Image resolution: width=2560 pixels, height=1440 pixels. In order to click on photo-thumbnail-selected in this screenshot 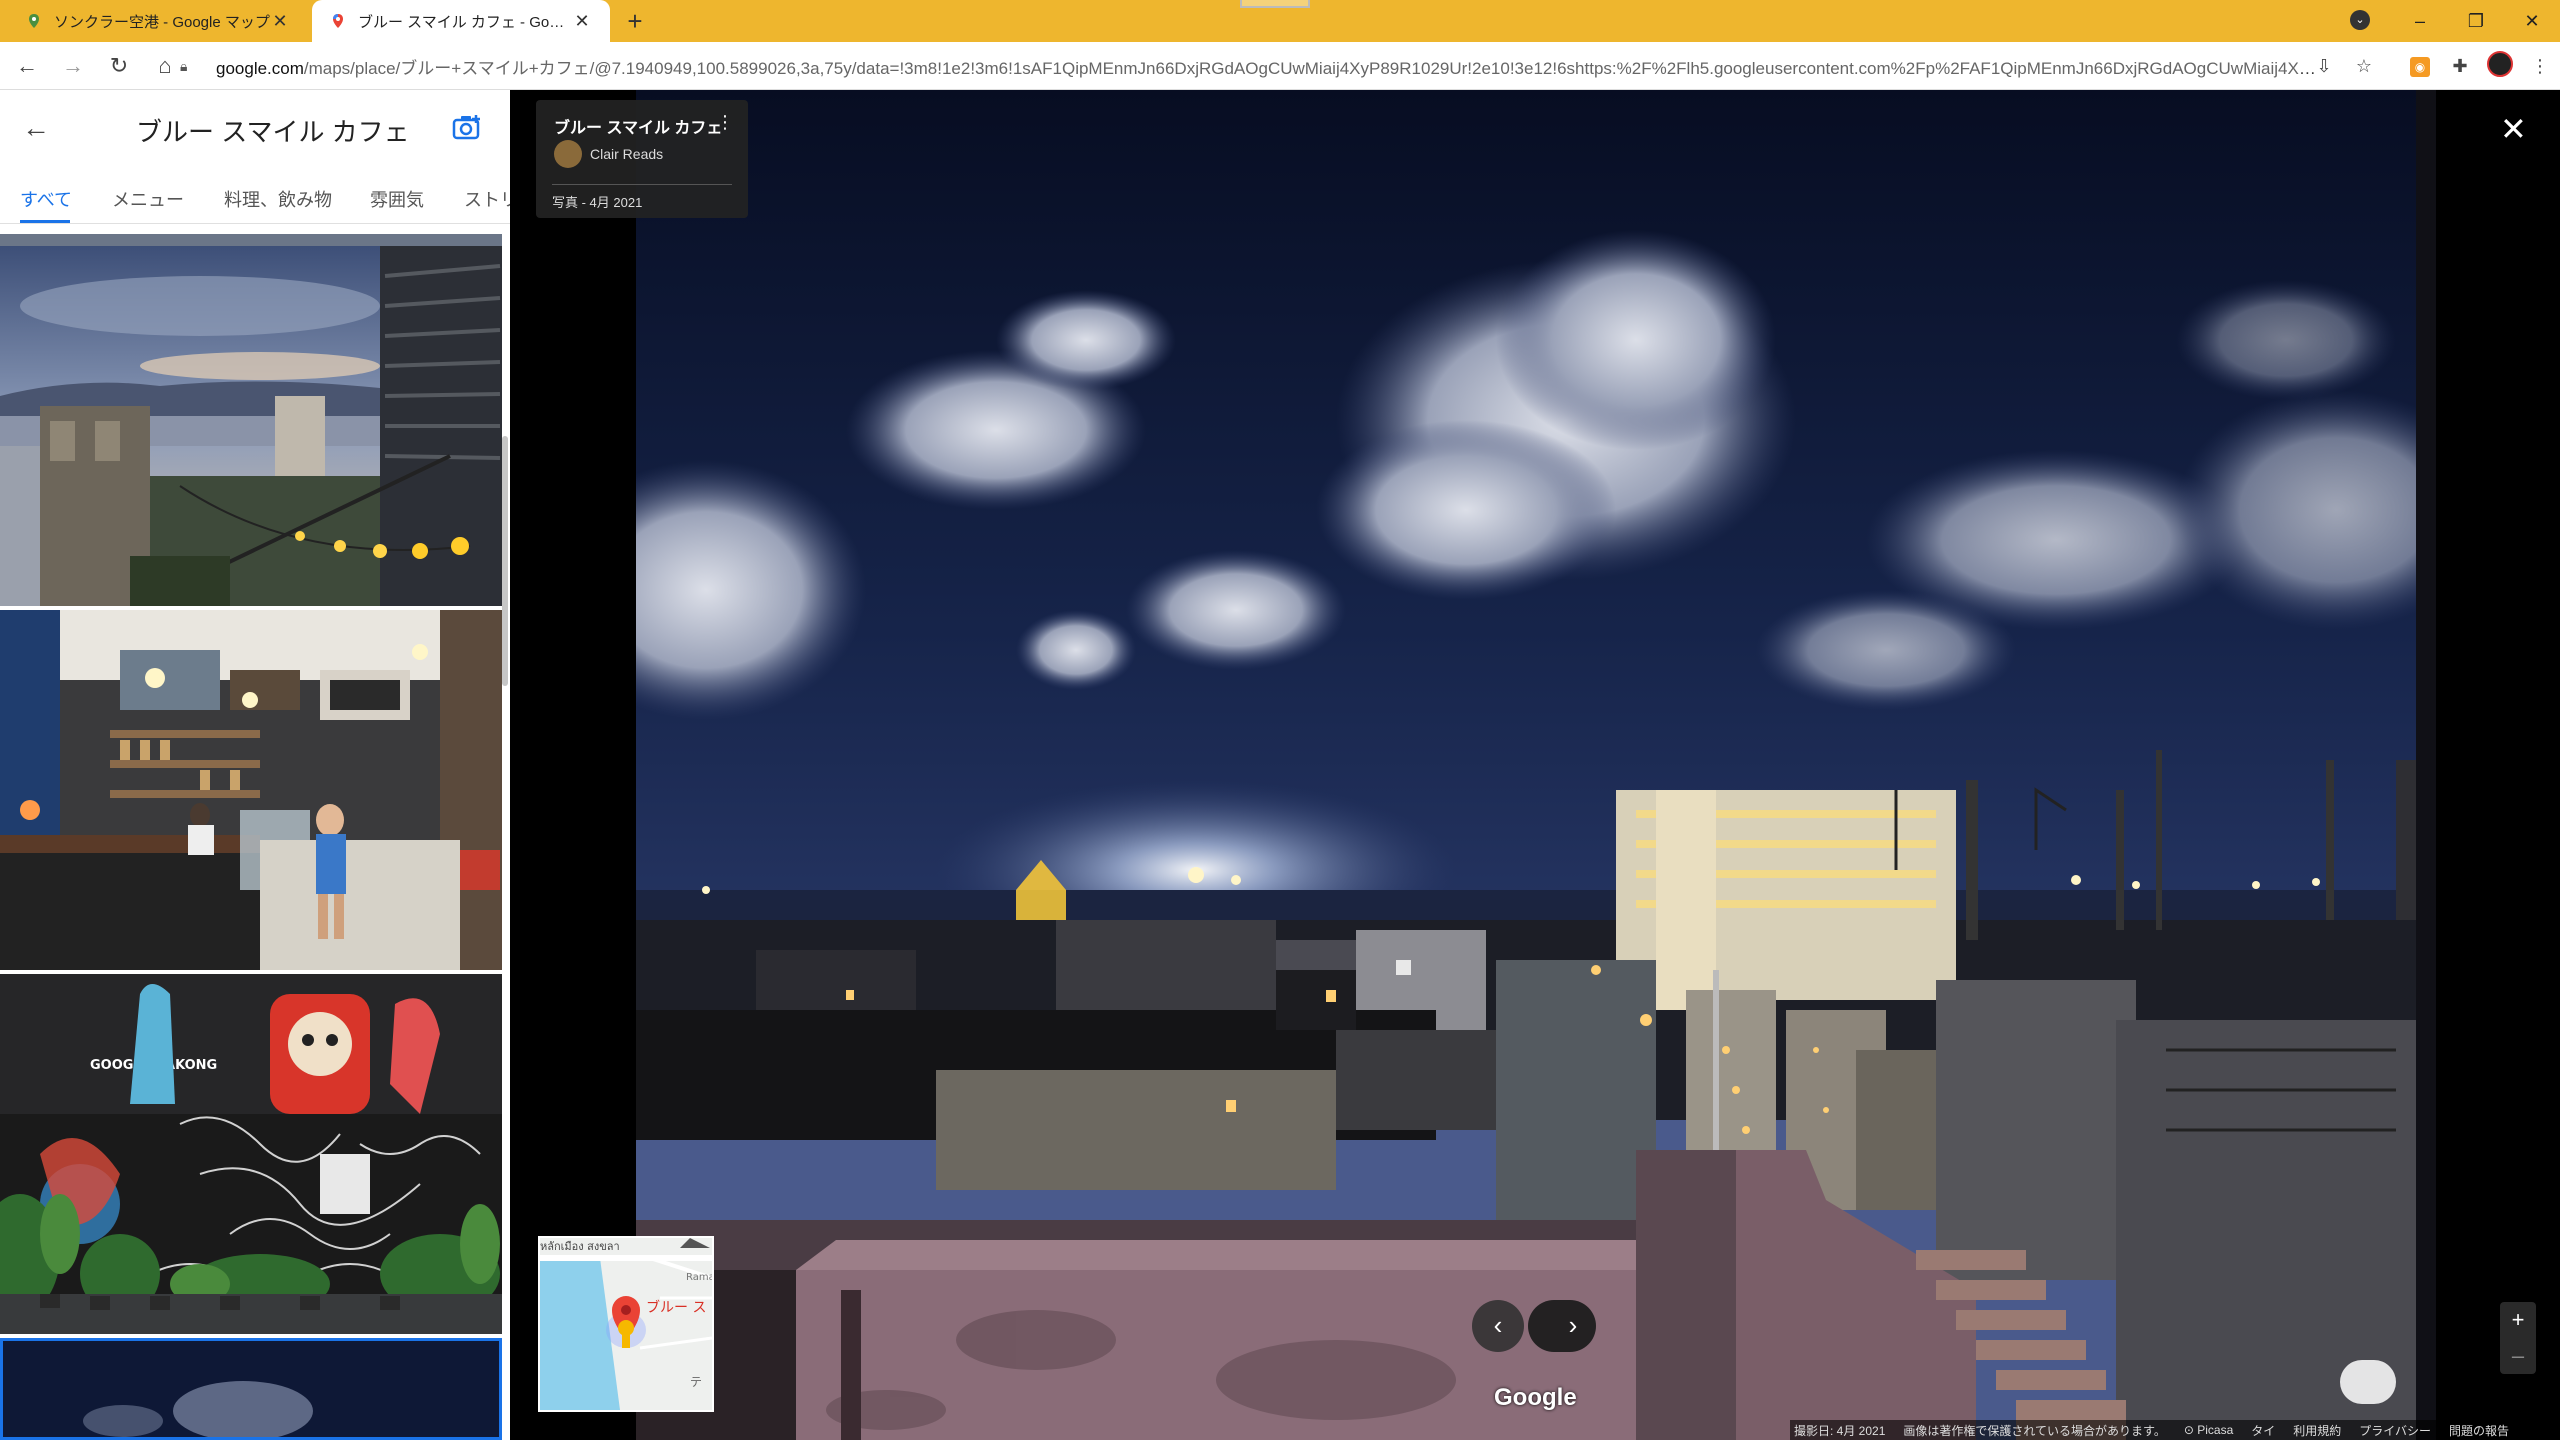, I will do `click(251, 1389)`.